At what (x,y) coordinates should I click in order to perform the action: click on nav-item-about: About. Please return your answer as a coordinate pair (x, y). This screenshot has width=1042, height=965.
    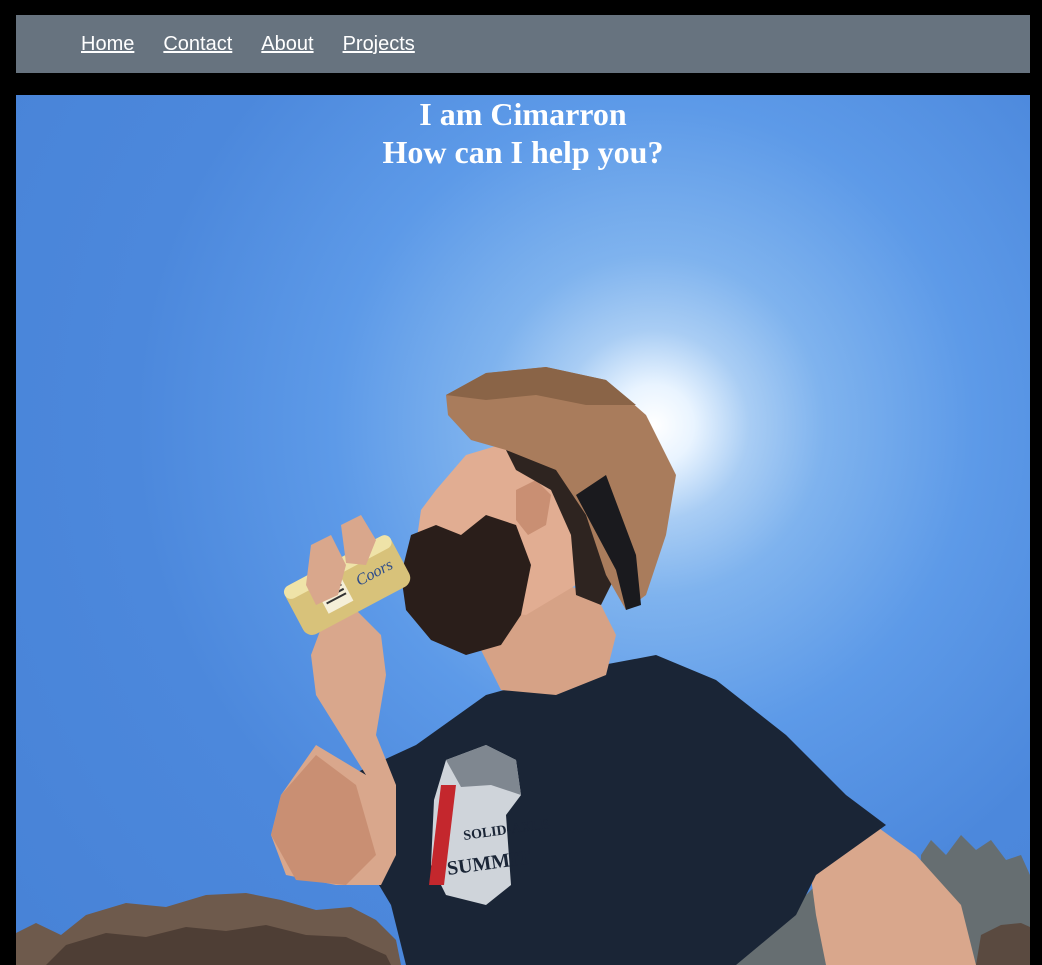
    Looking at the image, I should click on (287, 44).